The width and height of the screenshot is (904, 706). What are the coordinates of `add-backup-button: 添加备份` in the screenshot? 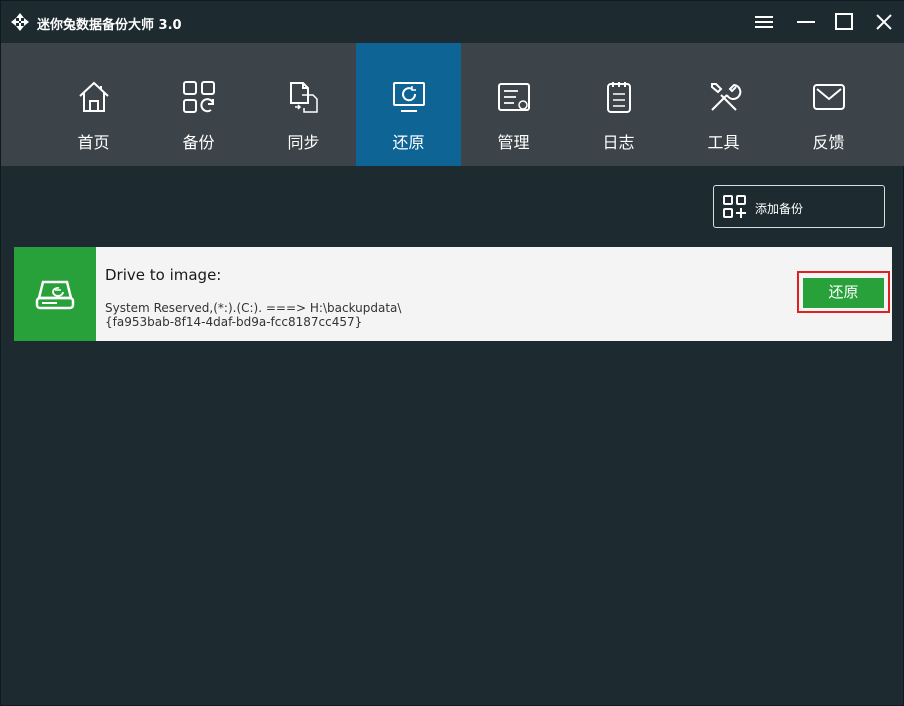 It's located at (799, 206).